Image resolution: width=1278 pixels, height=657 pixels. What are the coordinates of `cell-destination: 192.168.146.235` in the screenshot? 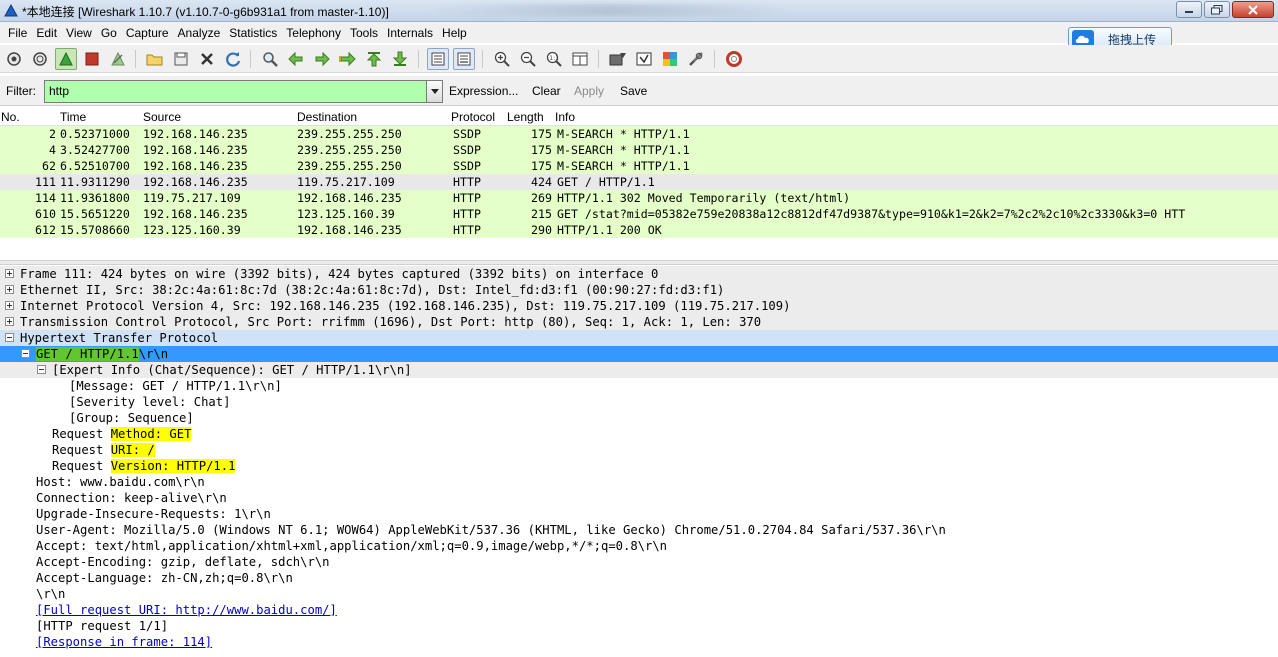 It's located at (349, 198).